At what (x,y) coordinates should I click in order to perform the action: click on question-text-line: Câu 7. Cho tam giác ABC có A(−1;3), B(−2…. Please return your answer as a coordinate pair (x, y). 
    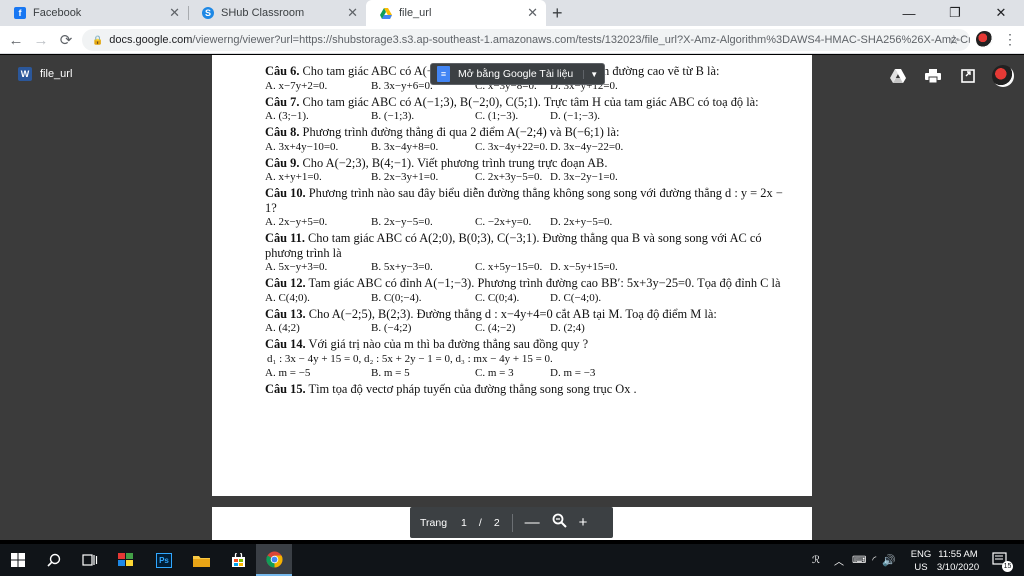
    Looking at the image, I should click on (525, 102).